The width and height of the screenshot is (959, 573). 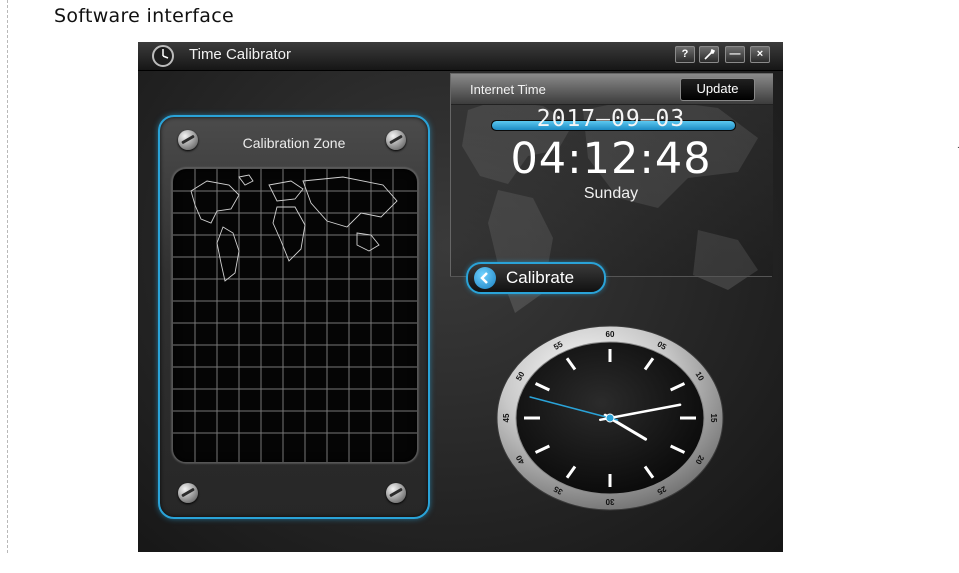 I want to click on clock-icon, so click(x=163, y=56).